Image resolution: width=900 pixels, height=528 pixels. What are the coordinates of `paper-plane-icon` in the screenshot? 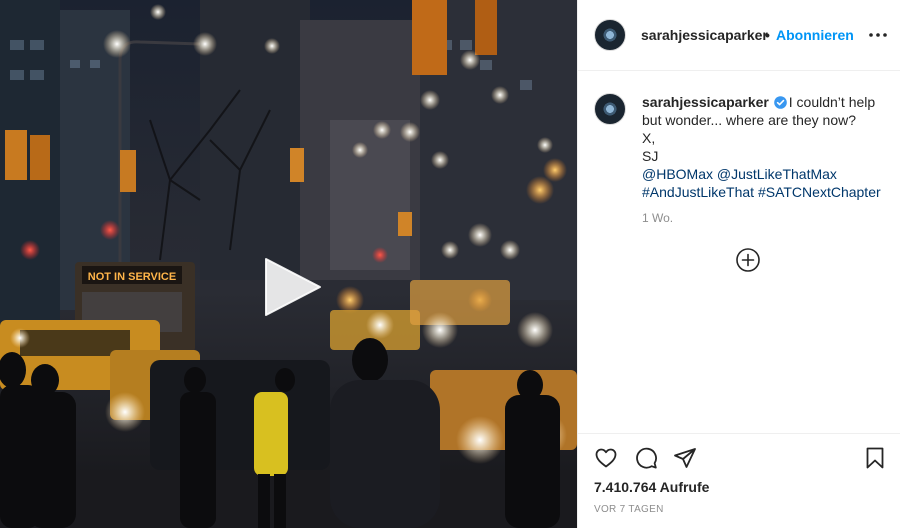 It's located at (685, 458).